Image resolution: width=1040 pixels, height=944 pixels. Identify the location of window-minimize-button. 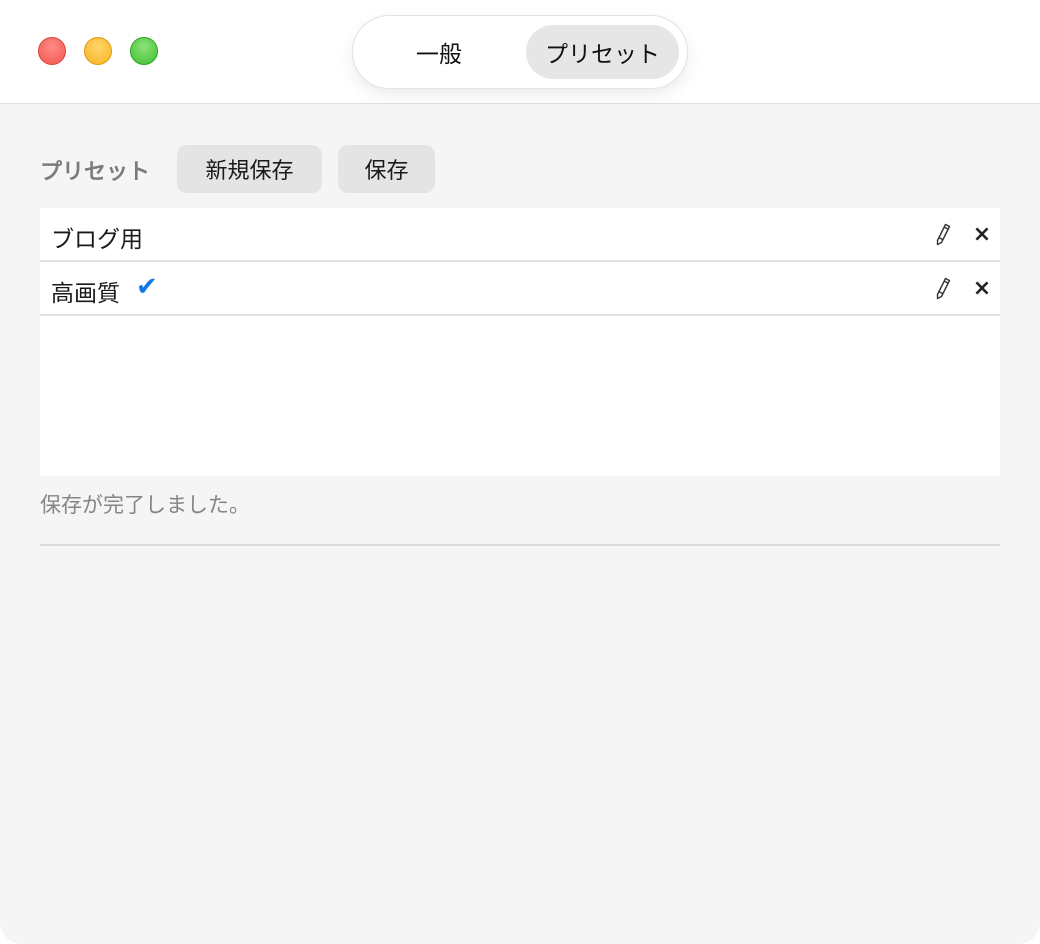
(98, 51).